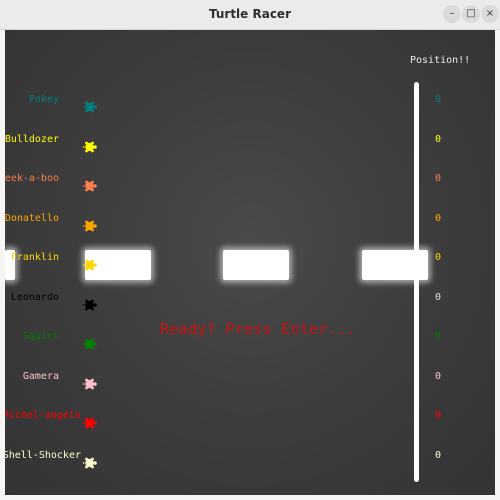 This screenshot has height=500, width=500. I want to click on close-button: ×, so click(490, 14).